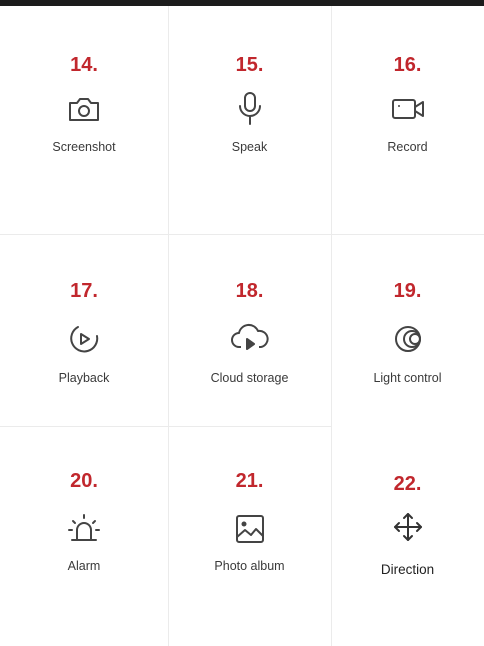  I want to click on tile-direction: 22. Direction, so click(407, 536).